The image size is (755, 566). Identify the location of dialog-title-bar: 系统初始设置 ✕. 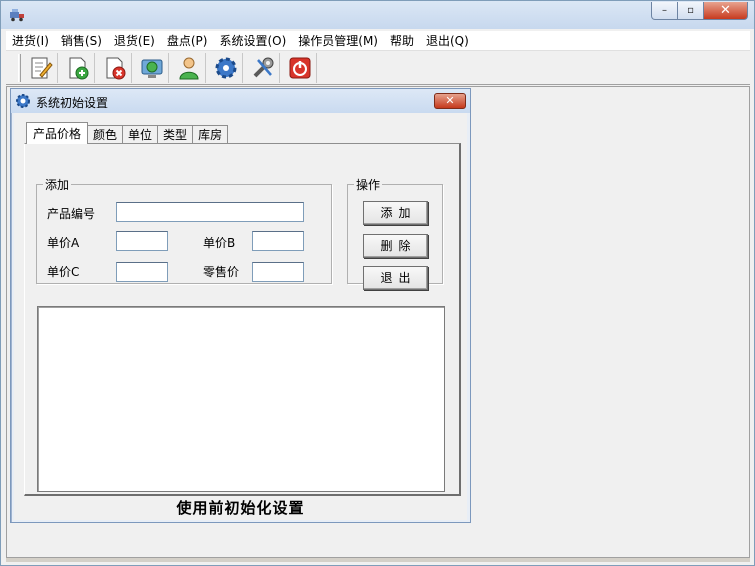
(240, 101).